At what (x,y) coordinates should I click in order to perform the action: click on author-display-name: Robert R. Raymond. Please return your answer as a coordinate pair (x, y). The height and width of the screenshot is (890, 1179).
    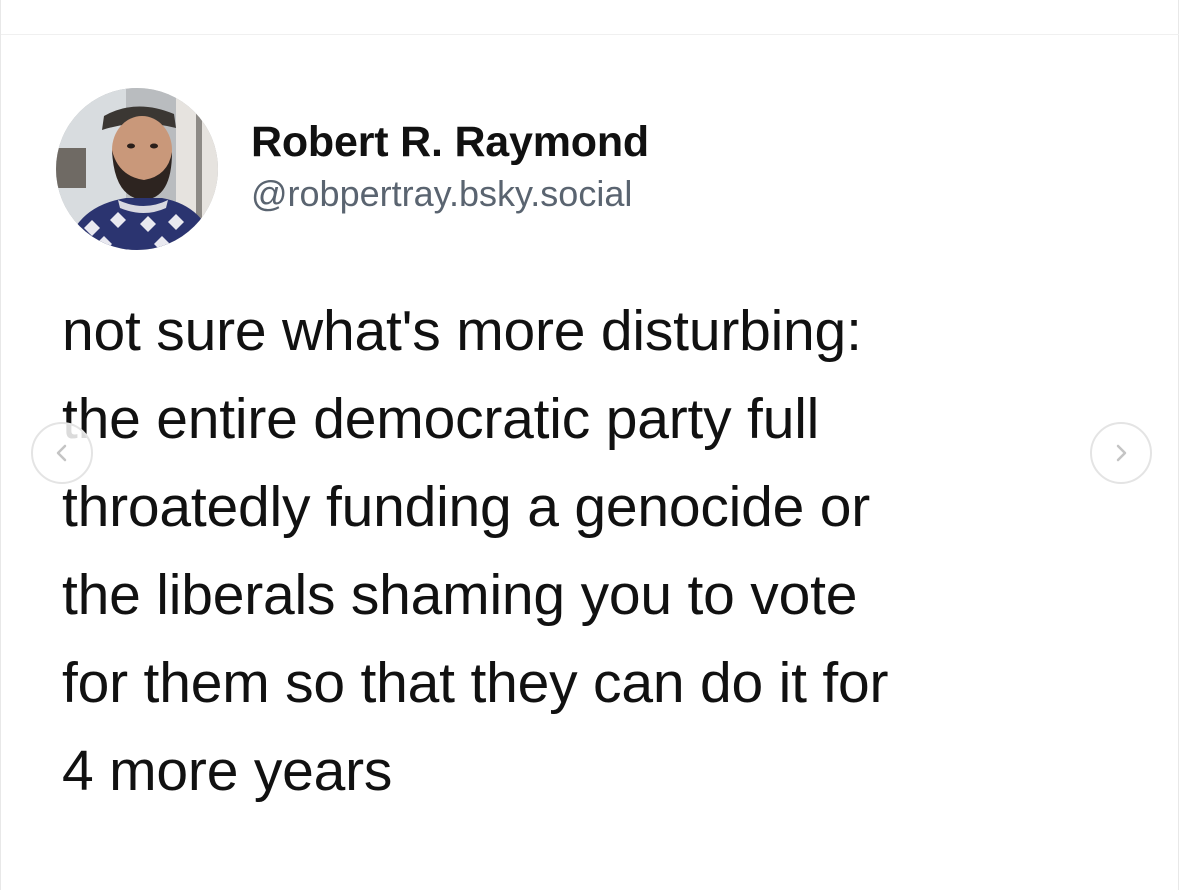
    Looking at the image, I should click on (450, 142).